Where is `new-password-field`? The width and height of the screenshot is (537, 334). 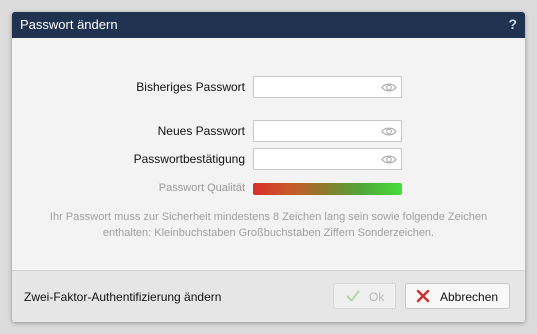 new-password-field is located at coordinates (327, 131).